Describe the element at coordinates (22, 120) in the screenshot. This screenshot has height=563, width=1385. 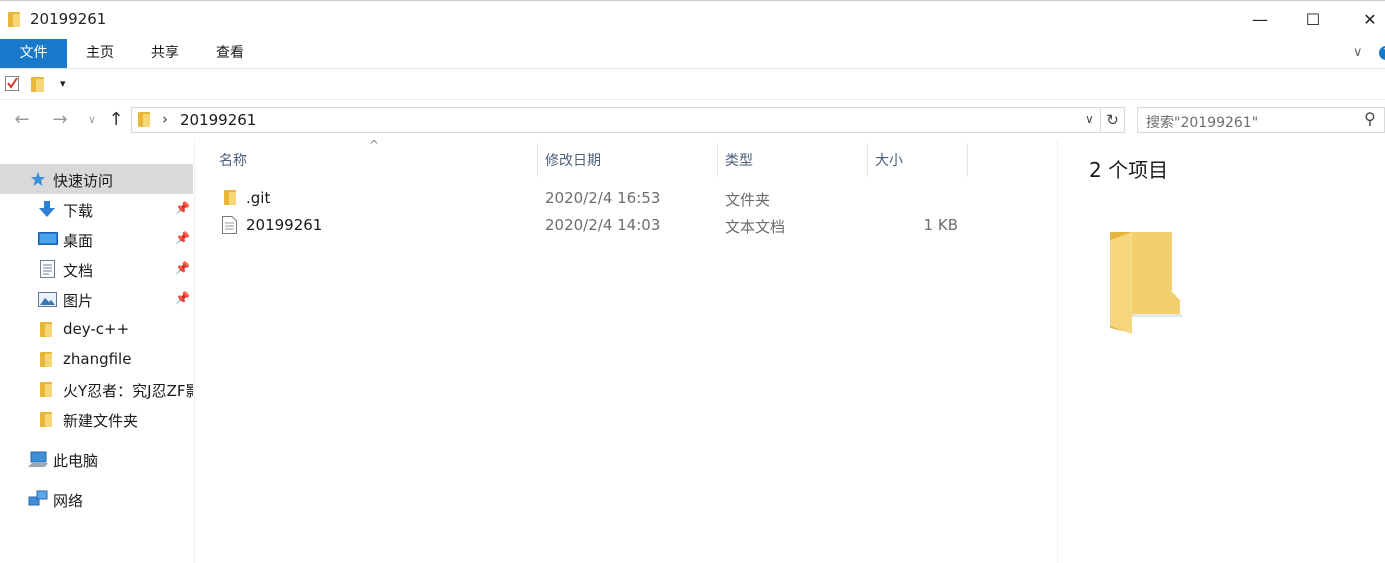
I see `back-button: ←` at that location.